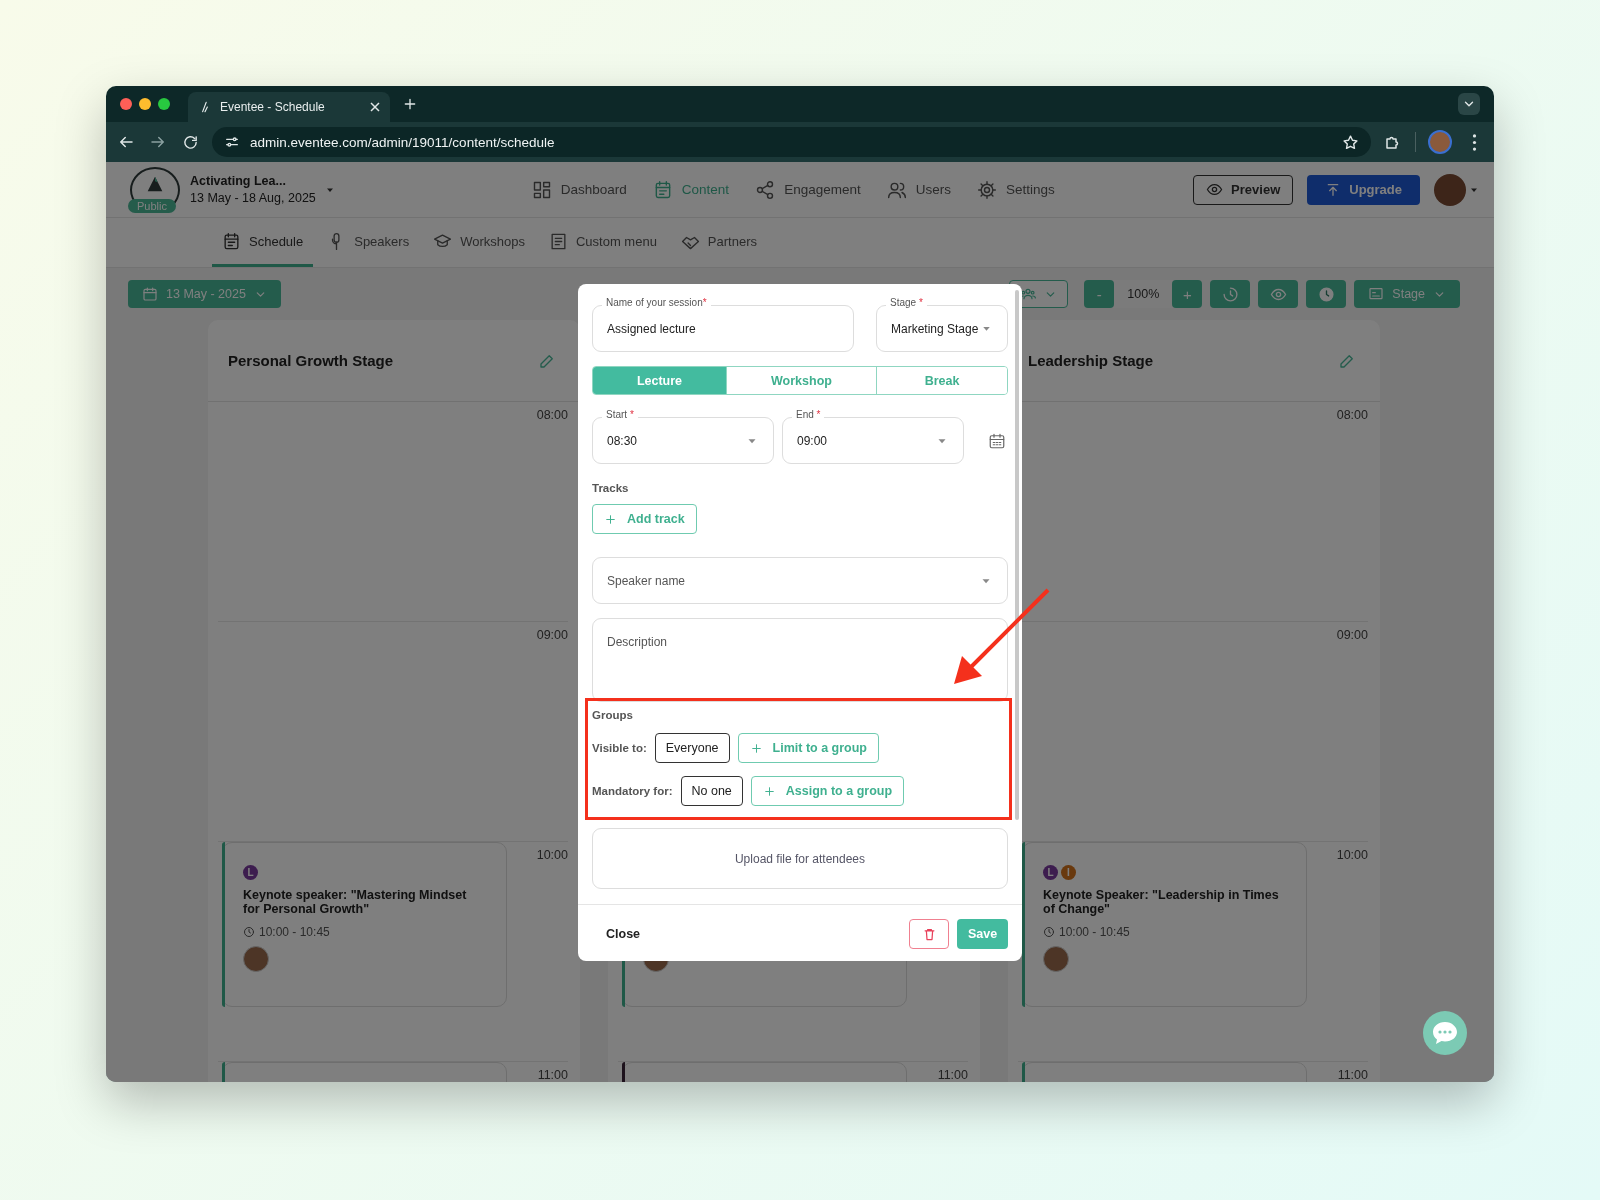  Describe the element at coordinates (619, 748) in the screenshot. I see `visible-to-label: Visible to:` at that location.